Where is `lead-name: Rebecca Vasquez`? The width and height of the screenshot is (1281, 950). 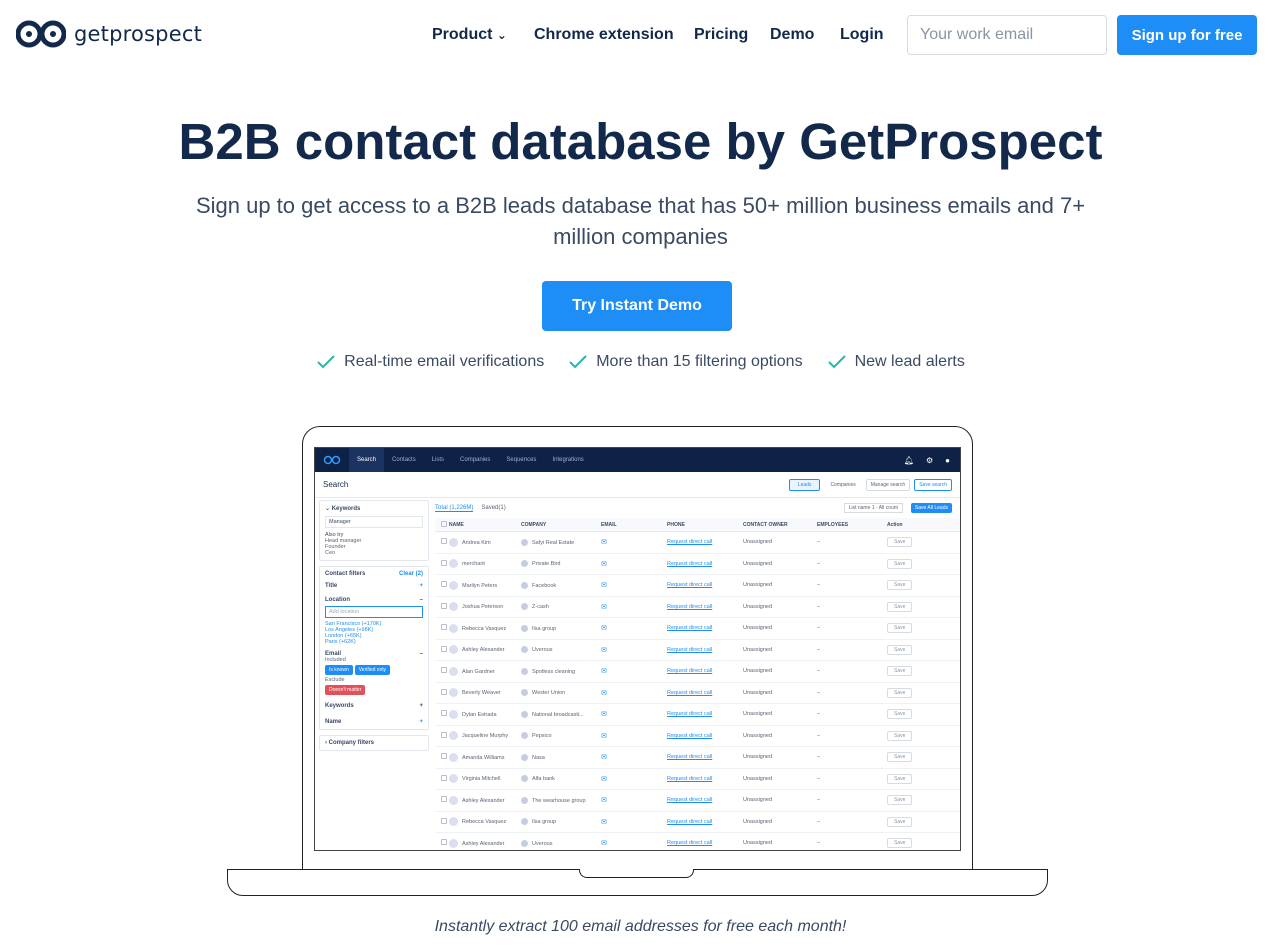 lead-name: Rebecca Vasquez is located at coordinates (484, 822).